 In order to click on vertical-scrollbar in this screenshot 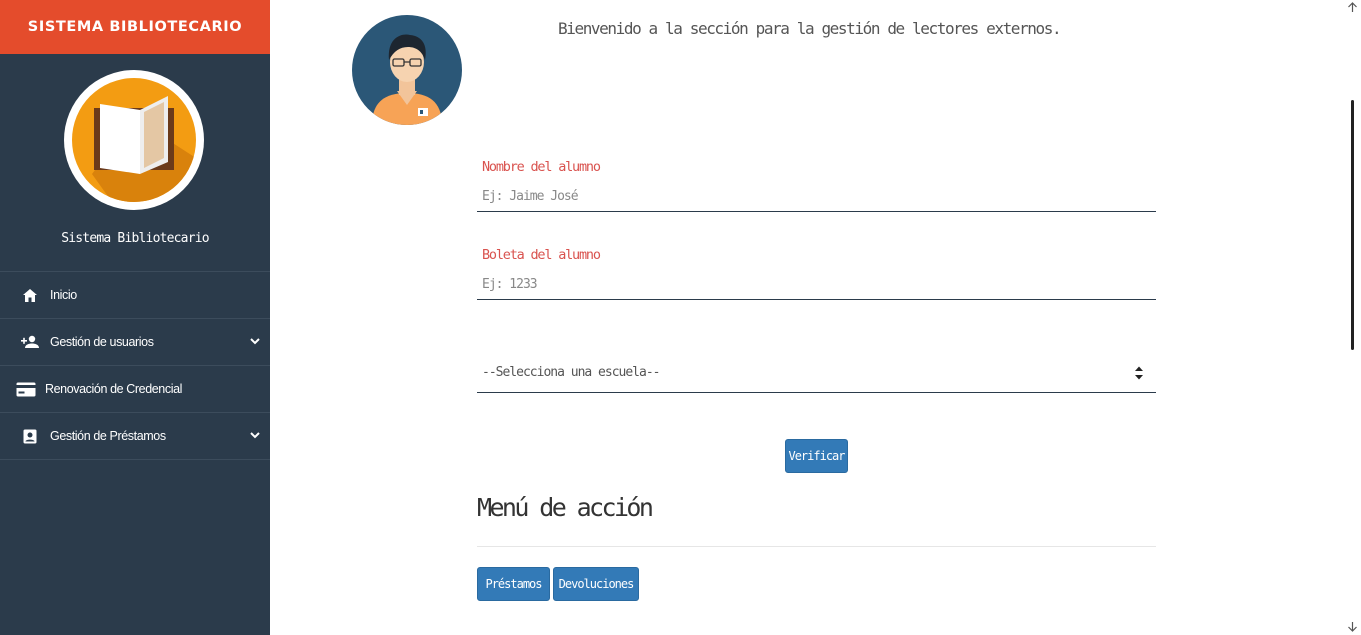, I will do `click(1352, 317)`.